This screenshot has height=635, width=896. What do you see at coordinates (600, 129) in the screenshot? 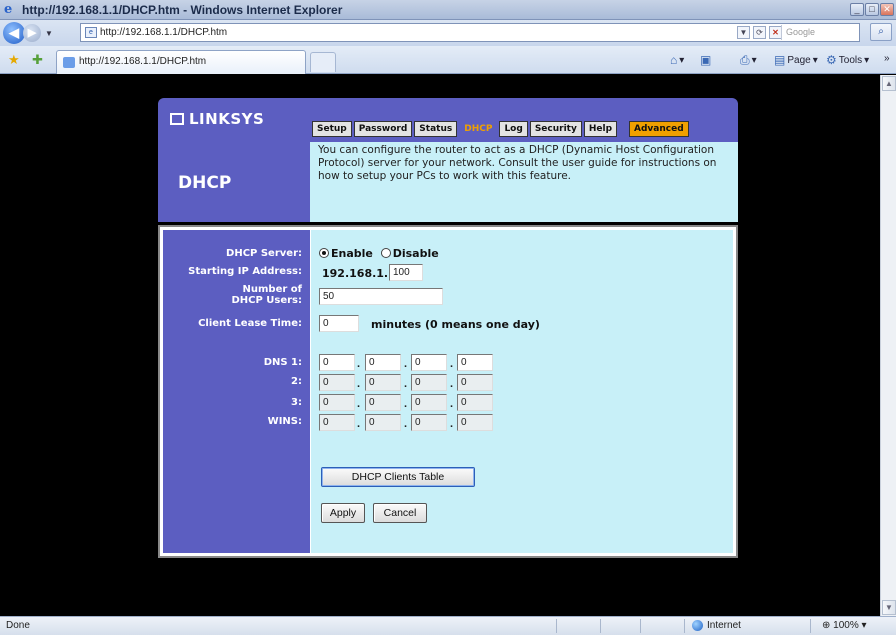
I see `tab-help: Help` at bounding box center [600, 129].